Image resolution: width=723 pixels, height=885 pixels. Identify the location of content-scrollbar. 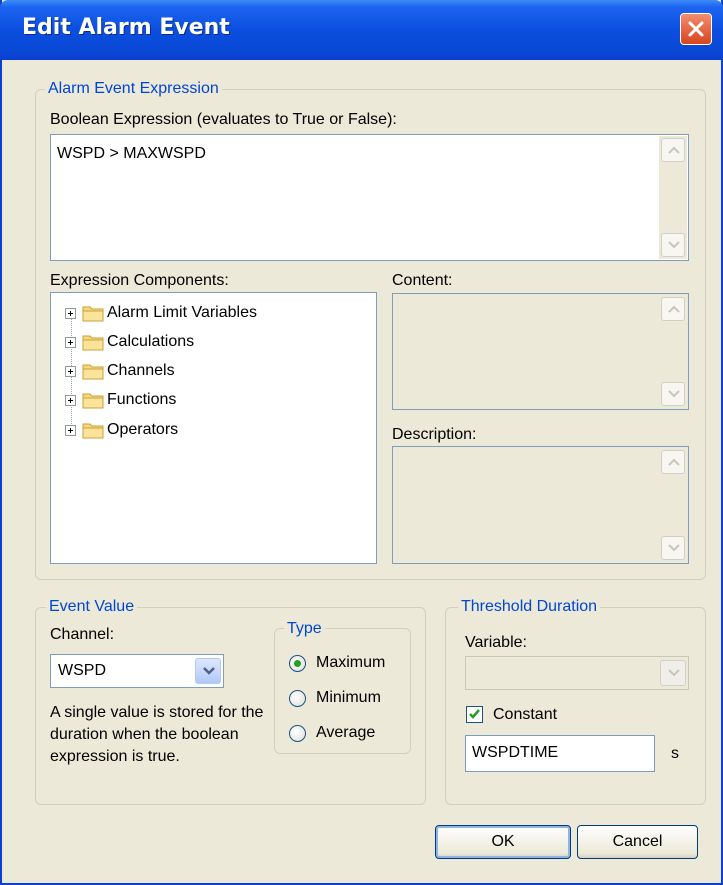
(673, 351).